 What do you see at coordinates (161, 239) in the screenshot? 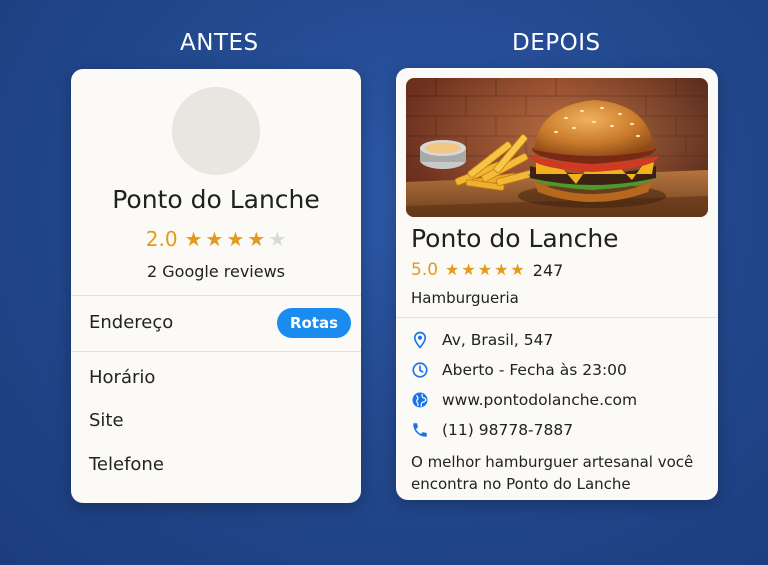
I see `rating-value: 2.0` at bounding box center [161, 239].